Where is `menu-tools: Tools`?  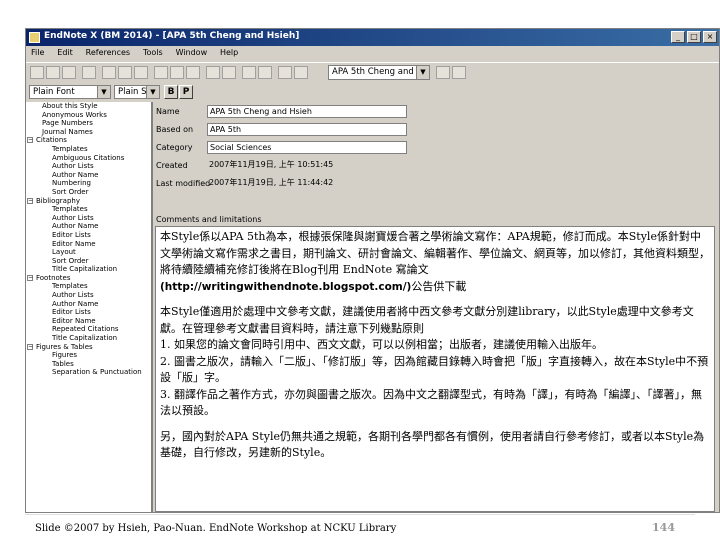
menu-tools: Tools is located at coordinates (153, 52).